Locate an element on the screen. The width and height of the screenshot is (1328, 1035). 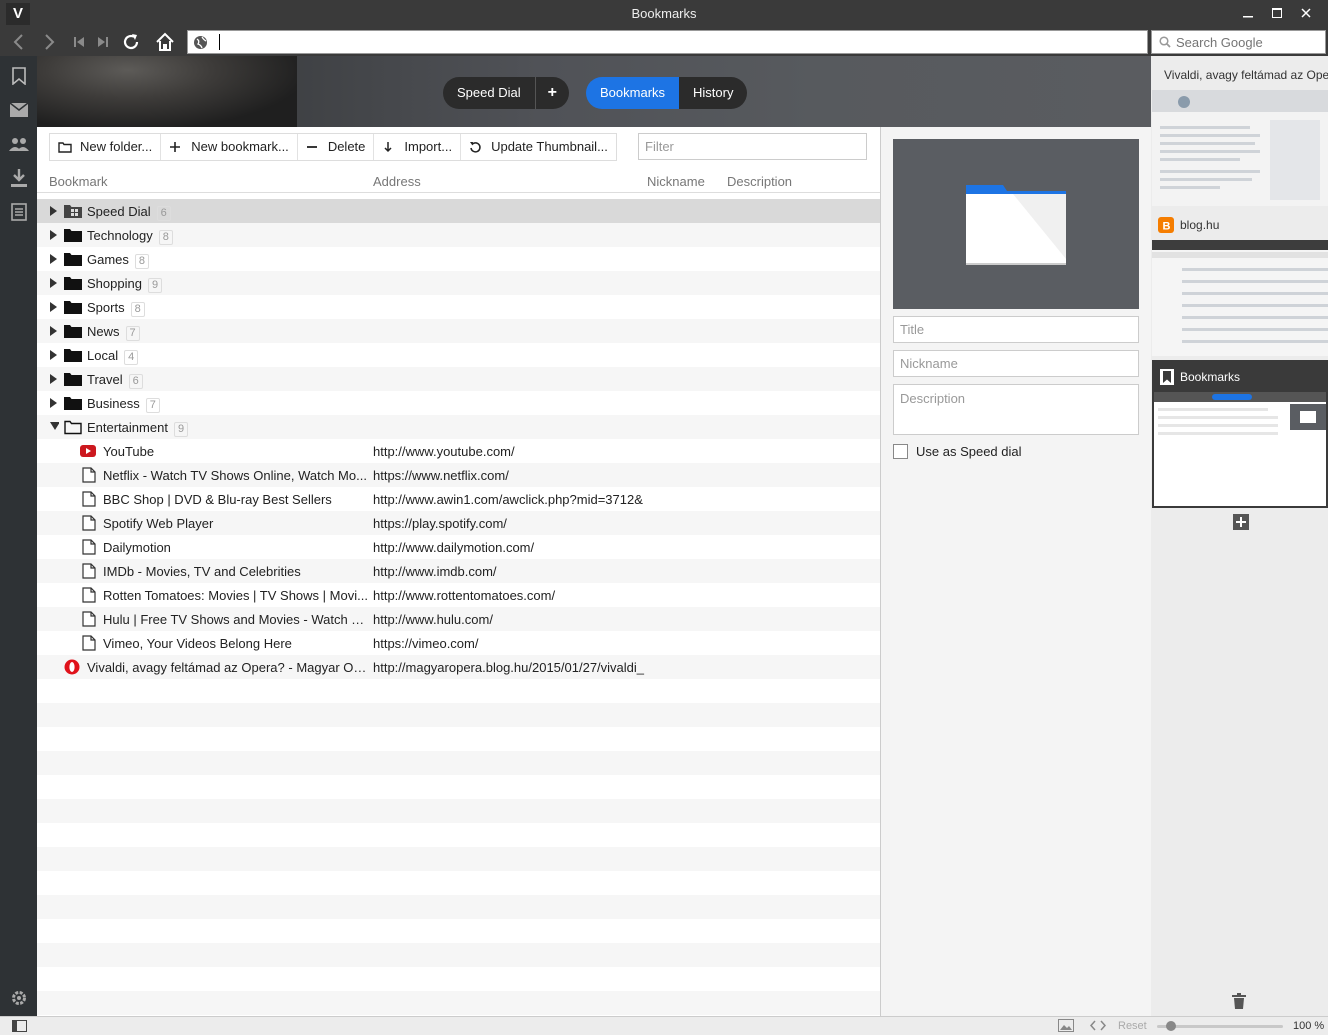
history-tab: History is located at coordinates (713, 93).